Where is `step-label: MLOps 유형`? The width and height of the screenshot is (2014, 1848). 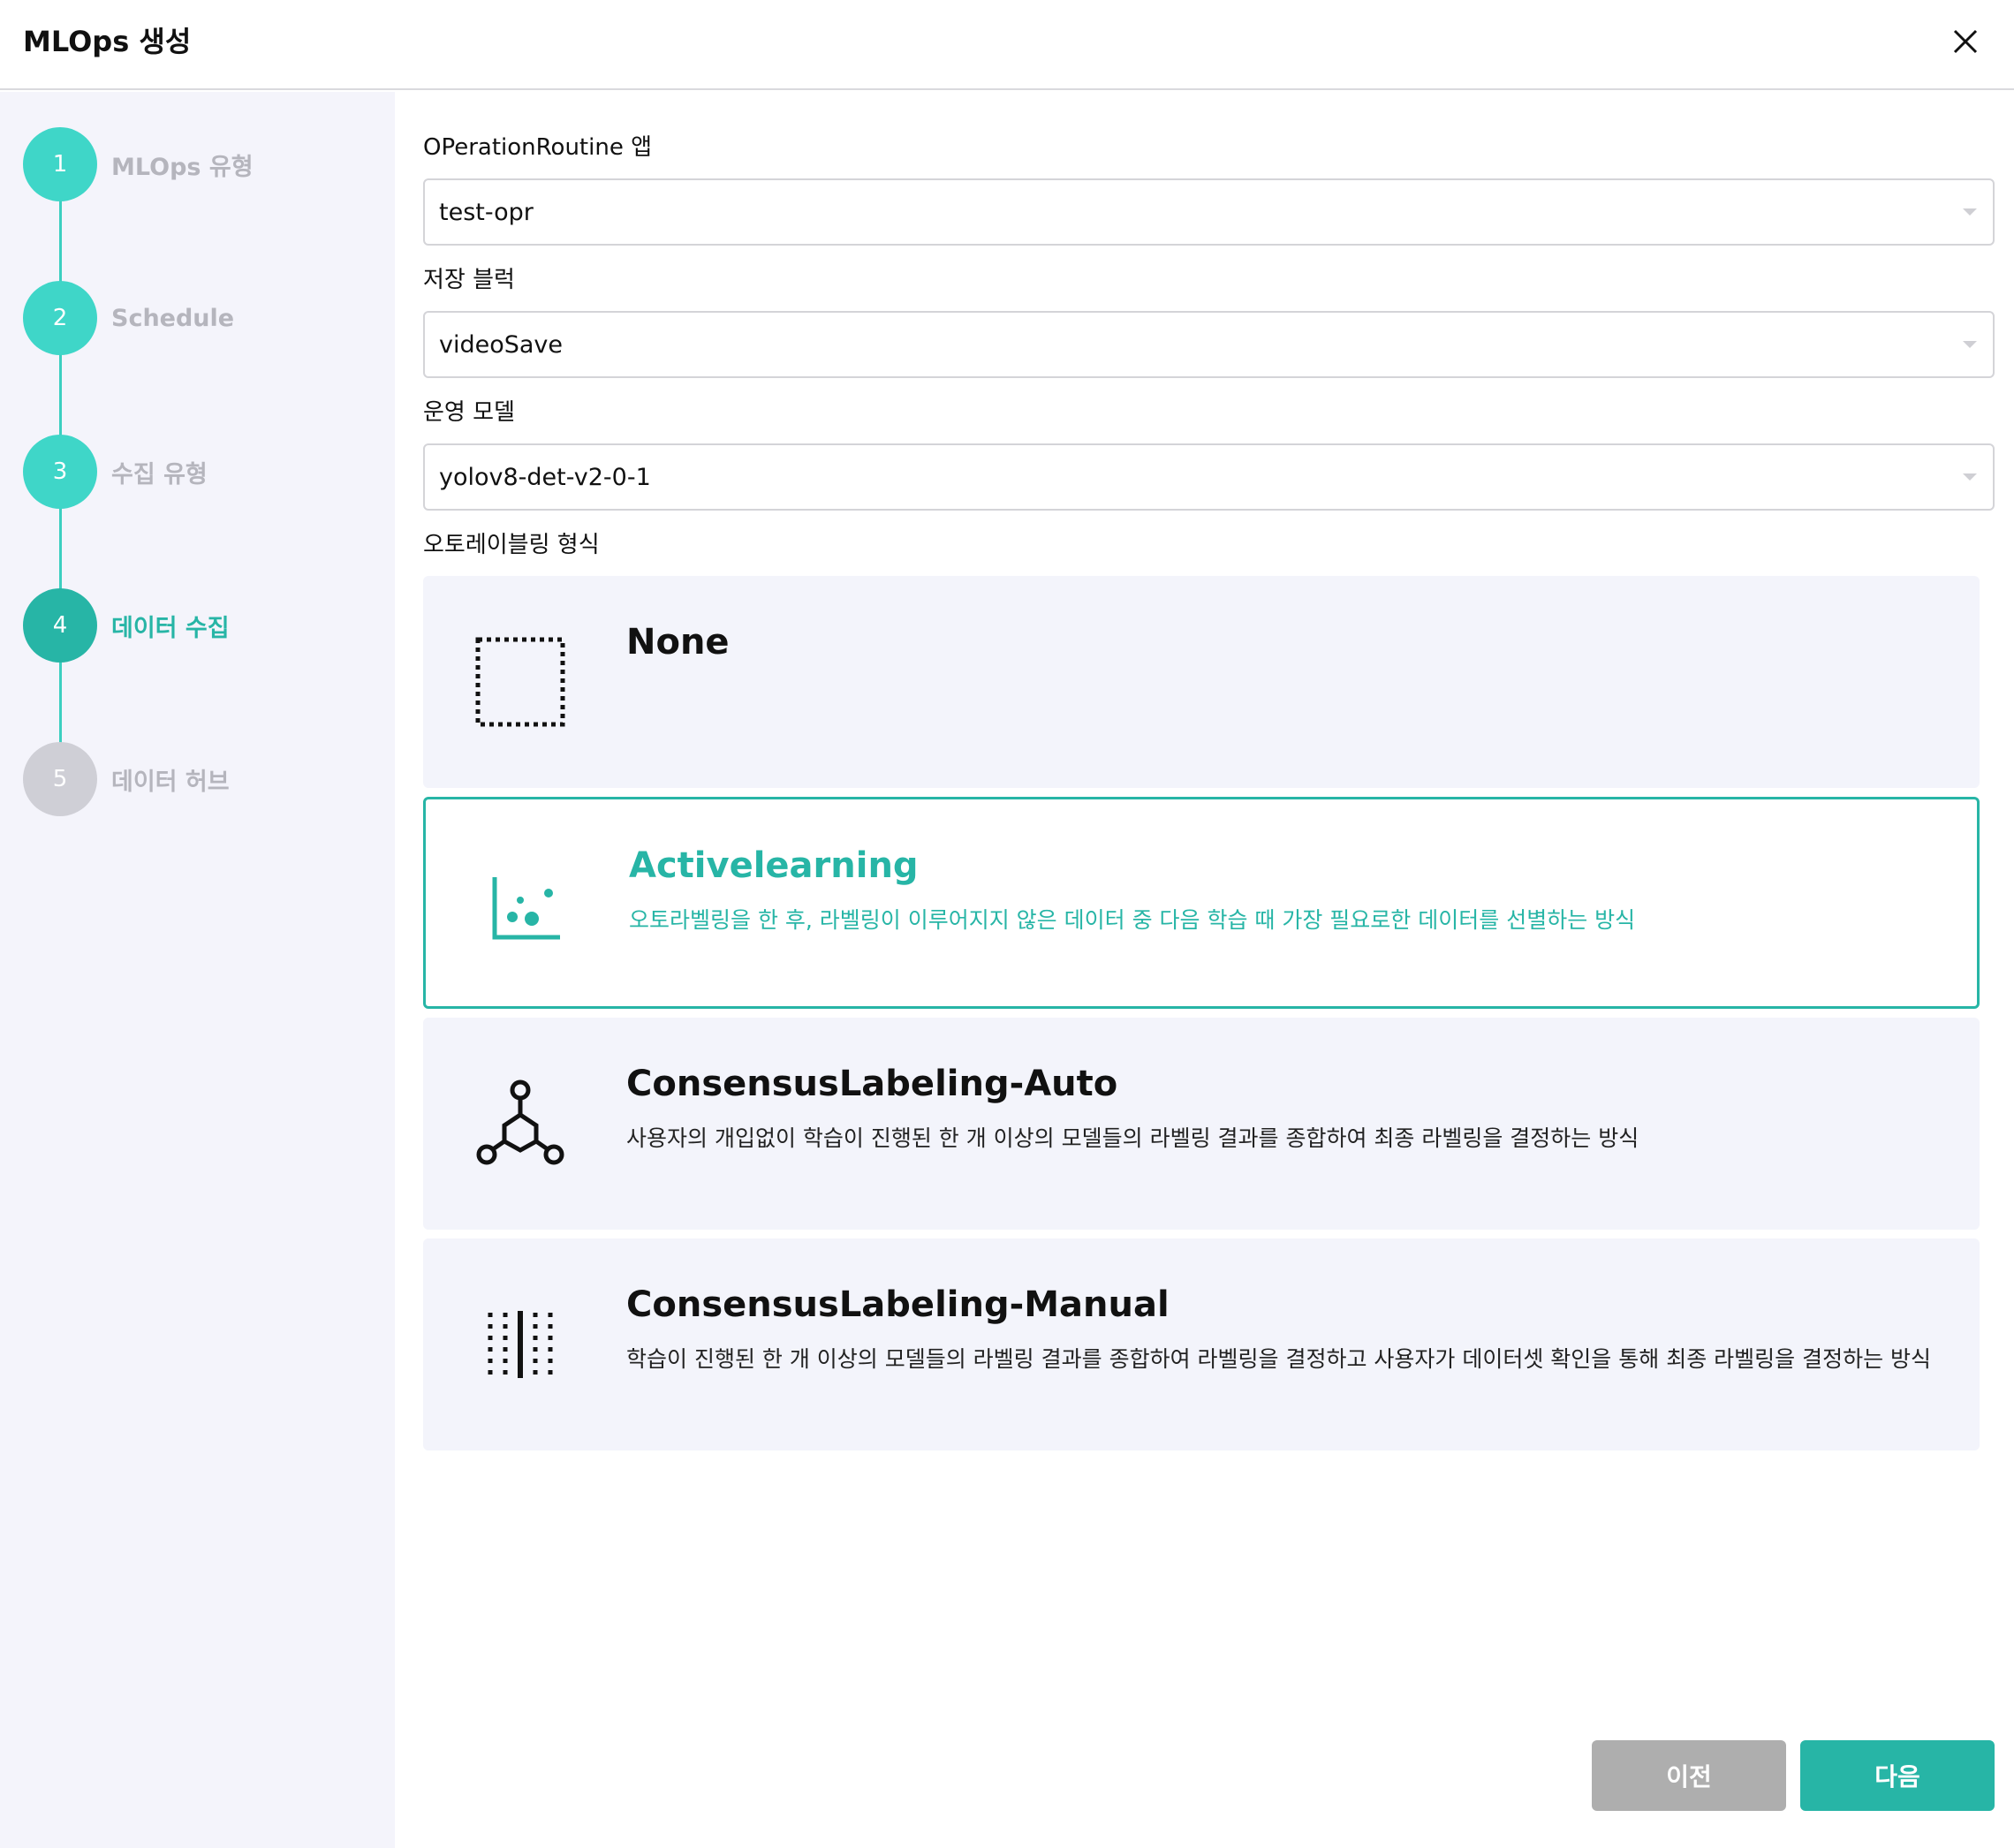
step-label: MLOps 유형 is located at coordinates (182, 167).